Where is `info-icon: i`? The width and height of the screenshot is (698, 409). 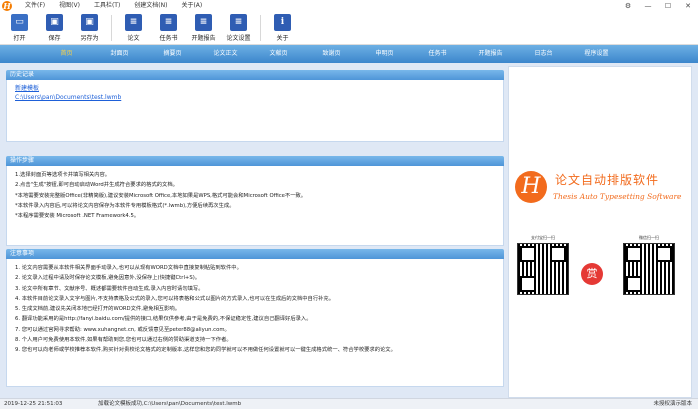
info-icon: i is located at coordinates (282, 22).